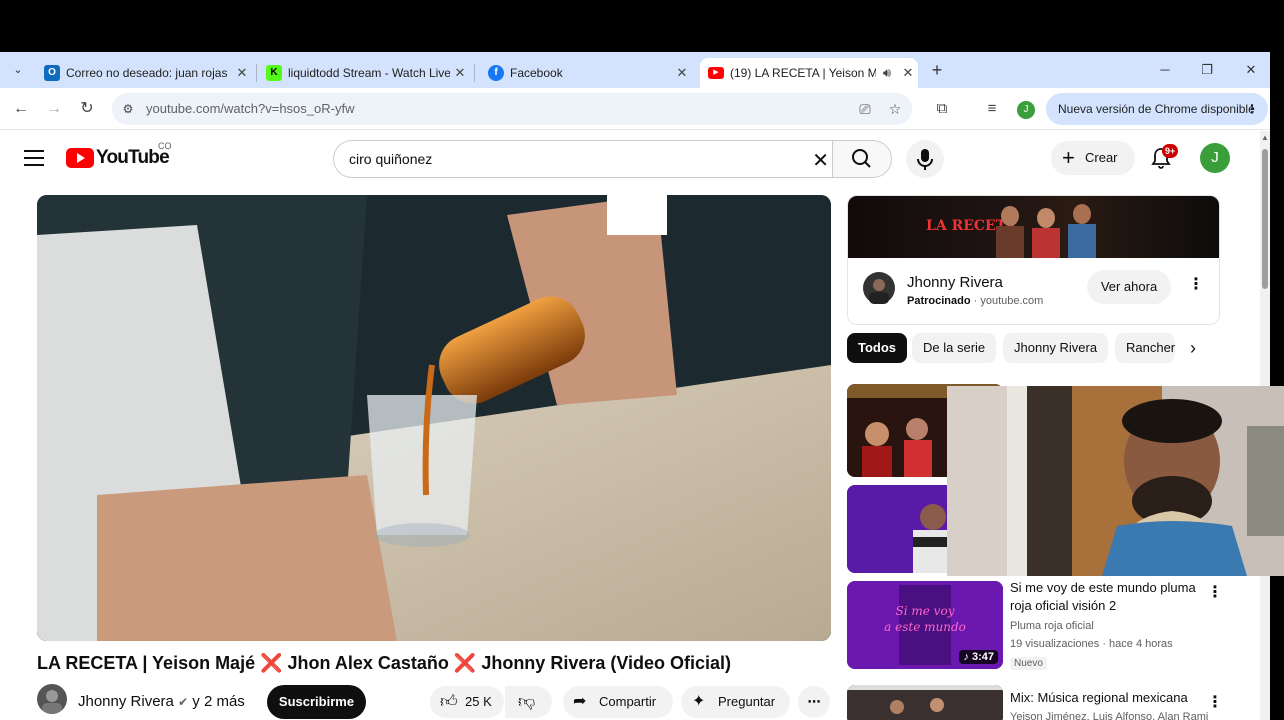 This screenshot has width=1284, height=720. What do you see at coordinates (628, 701) in the screenshot?
I see `share-label: Compartir` at bounding box center [628, 701].